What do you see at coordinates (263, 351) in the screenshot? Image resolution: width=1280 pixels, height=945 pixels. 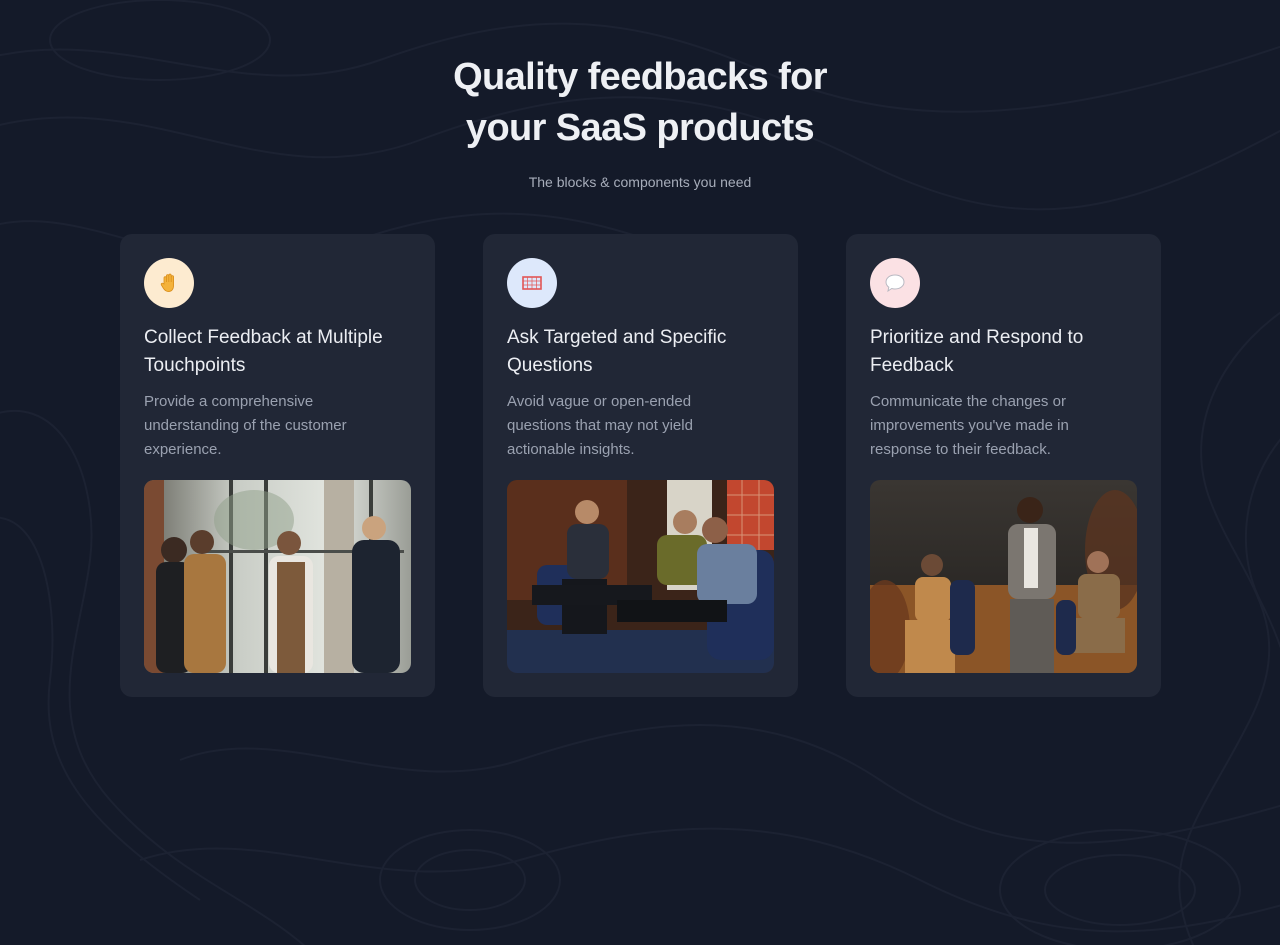 I see `card-title: Collect Feedback at Multiple Touchpoints` at bounding box center [263, 351].